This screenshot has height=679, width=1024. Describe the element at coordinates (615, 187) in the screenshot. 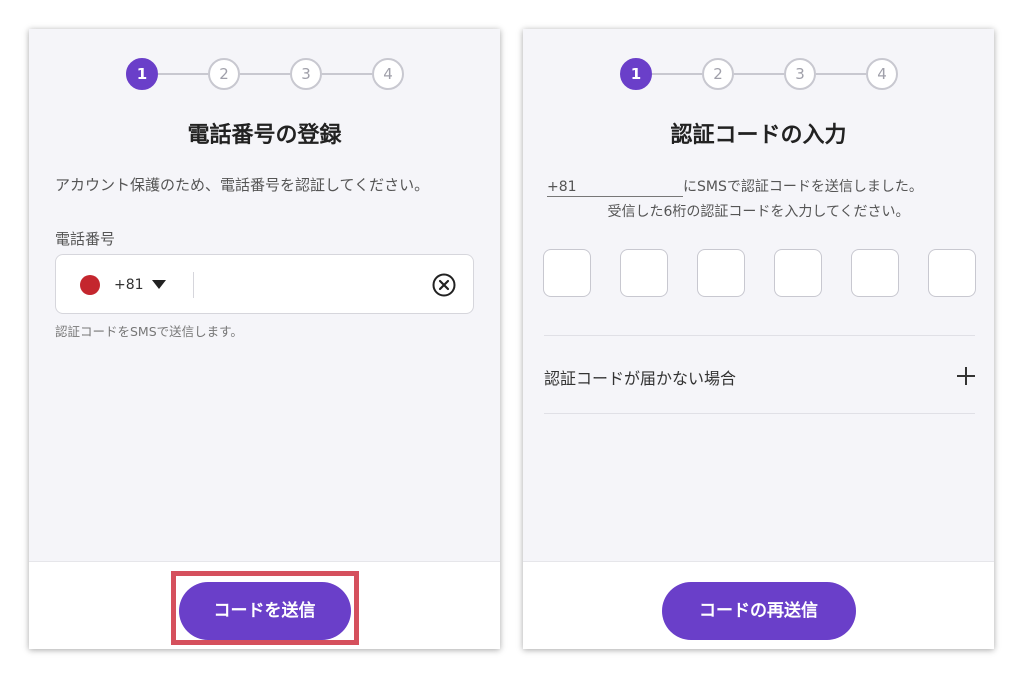

I see `sent-phone-number: +81` at that location.